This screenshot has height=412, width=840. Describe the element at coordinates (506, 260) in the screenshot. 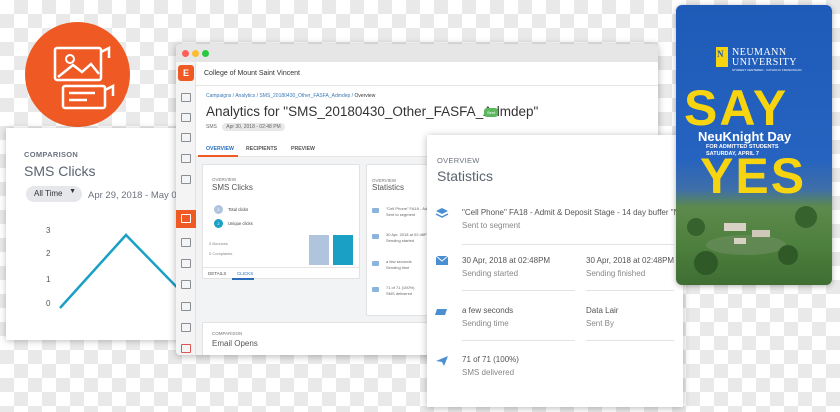

I see `sending-started-value: 30 Apr, 2018 at 02:48PM` at that location.